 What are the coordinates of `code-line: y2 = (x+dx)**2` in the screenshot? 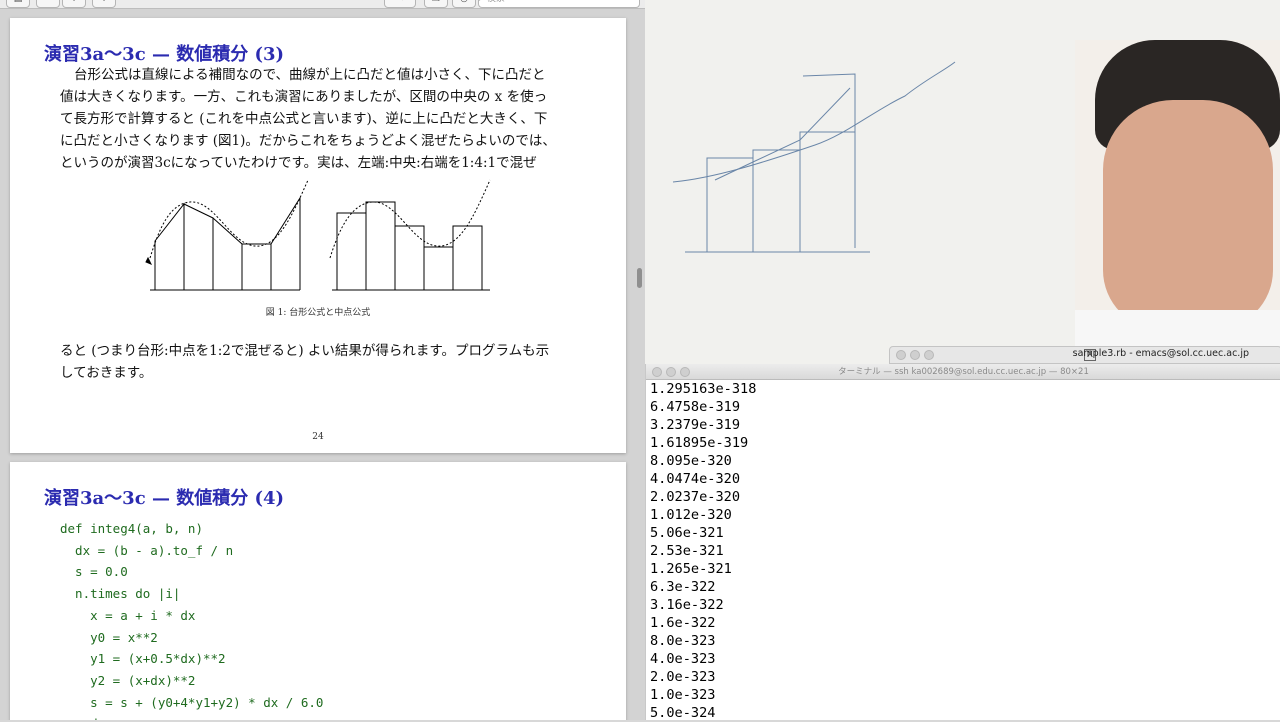 It's located at (128, 680).